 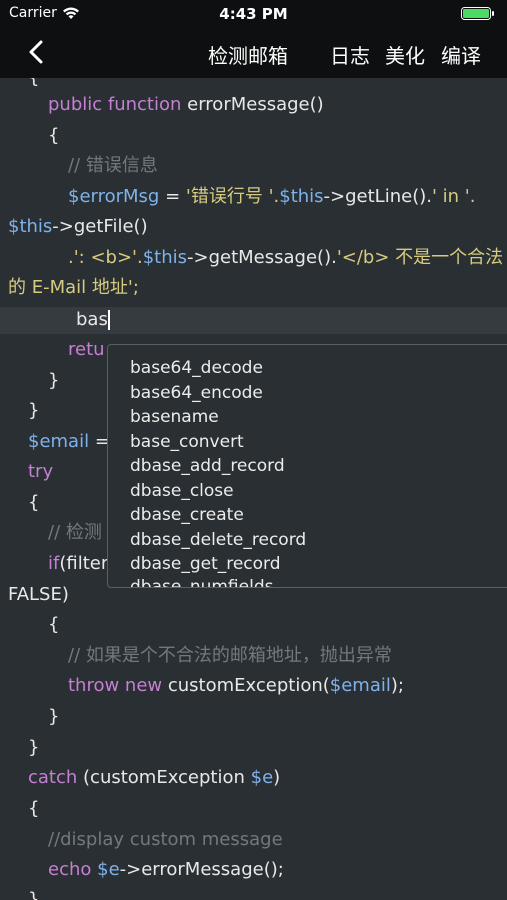 What do you see at coordinates (78, 563) in the screenshot?
I see `code-line: if(filter` at bounding box center [78, 563].